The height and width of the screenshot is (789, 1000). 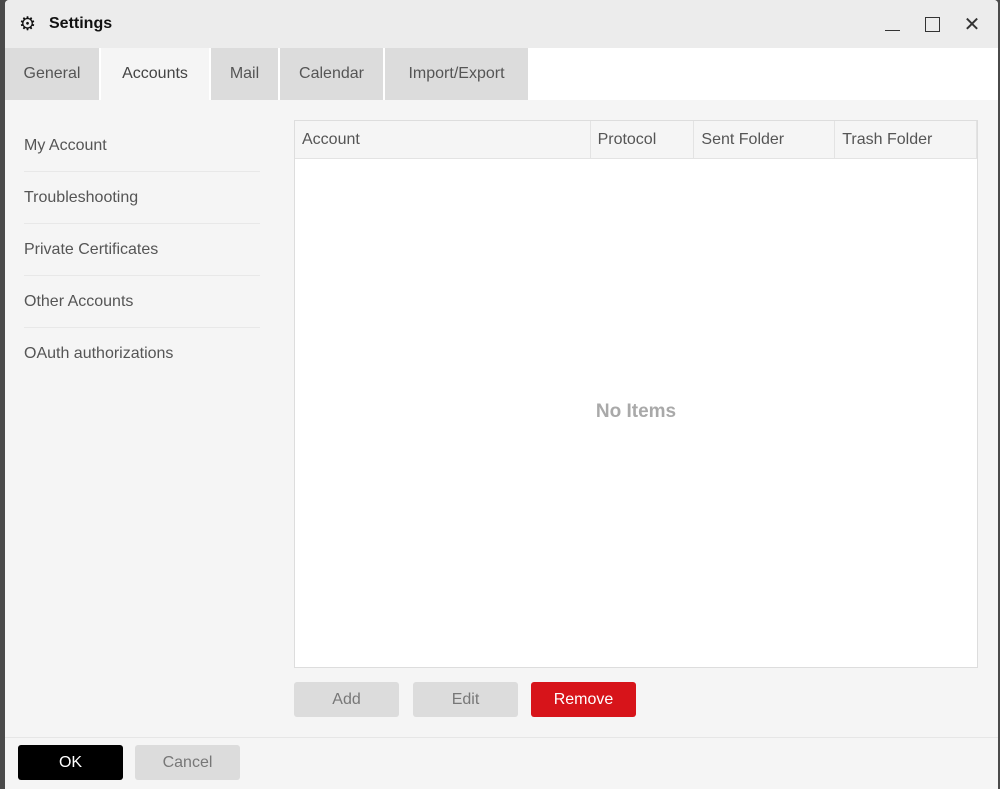 I want to click on close-icon: ✕, so click(x=972, y=24).